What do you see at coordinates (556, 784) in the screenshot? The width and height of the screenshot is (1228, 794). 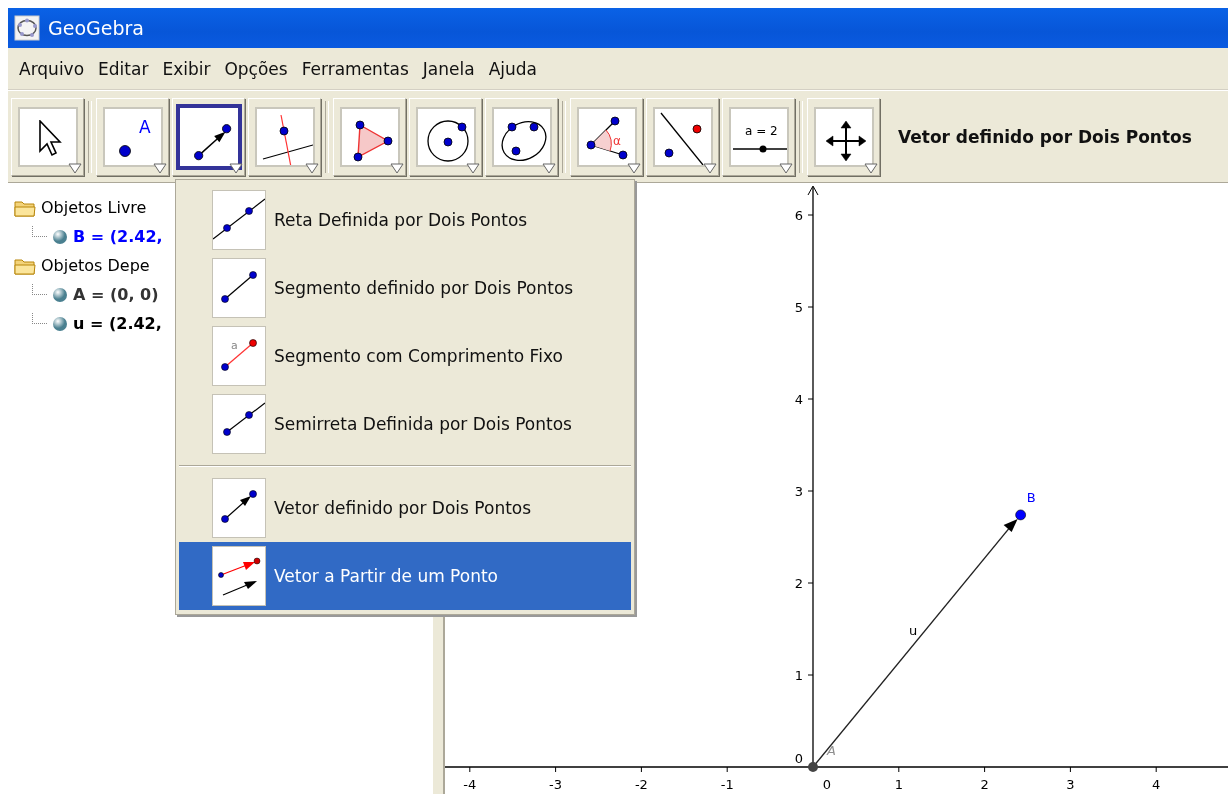 I see `axis-tick-label: -3` at bounding box center [556, 784].